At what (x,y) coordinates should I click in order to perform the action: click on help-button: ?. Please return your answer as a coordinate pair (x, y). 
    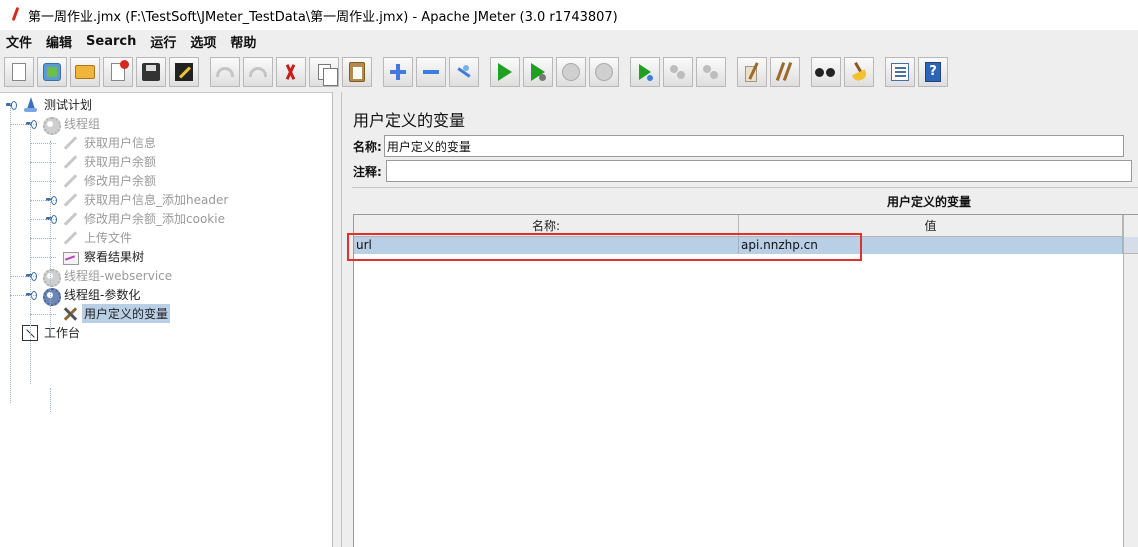
    Looking at the image, I should click on (933, 72).